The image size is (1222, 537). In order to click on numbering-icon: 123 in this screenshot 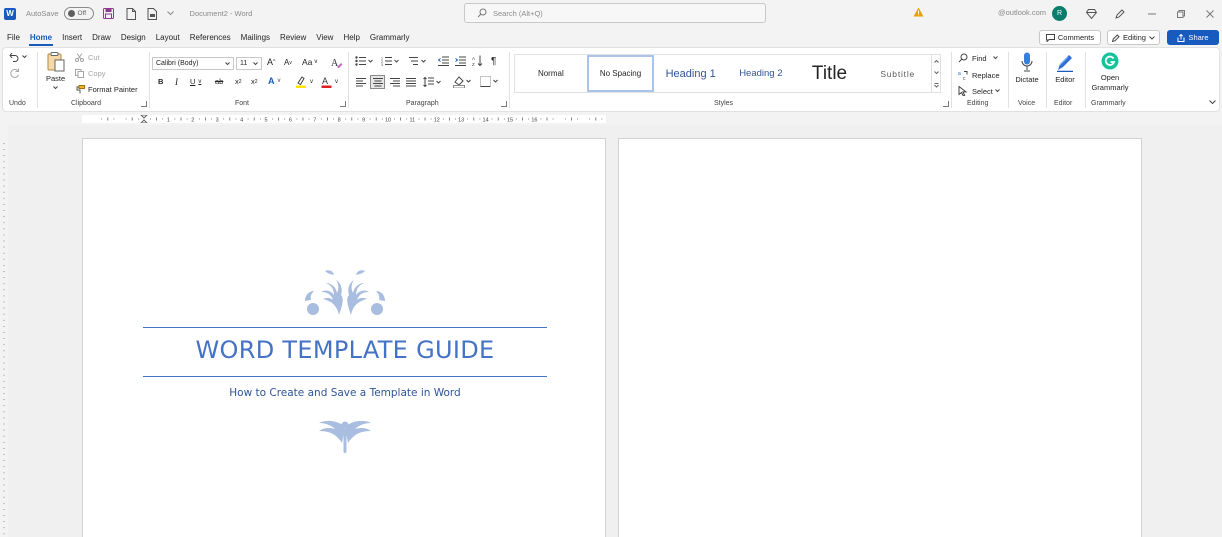, I will do `click(390, 61)`.